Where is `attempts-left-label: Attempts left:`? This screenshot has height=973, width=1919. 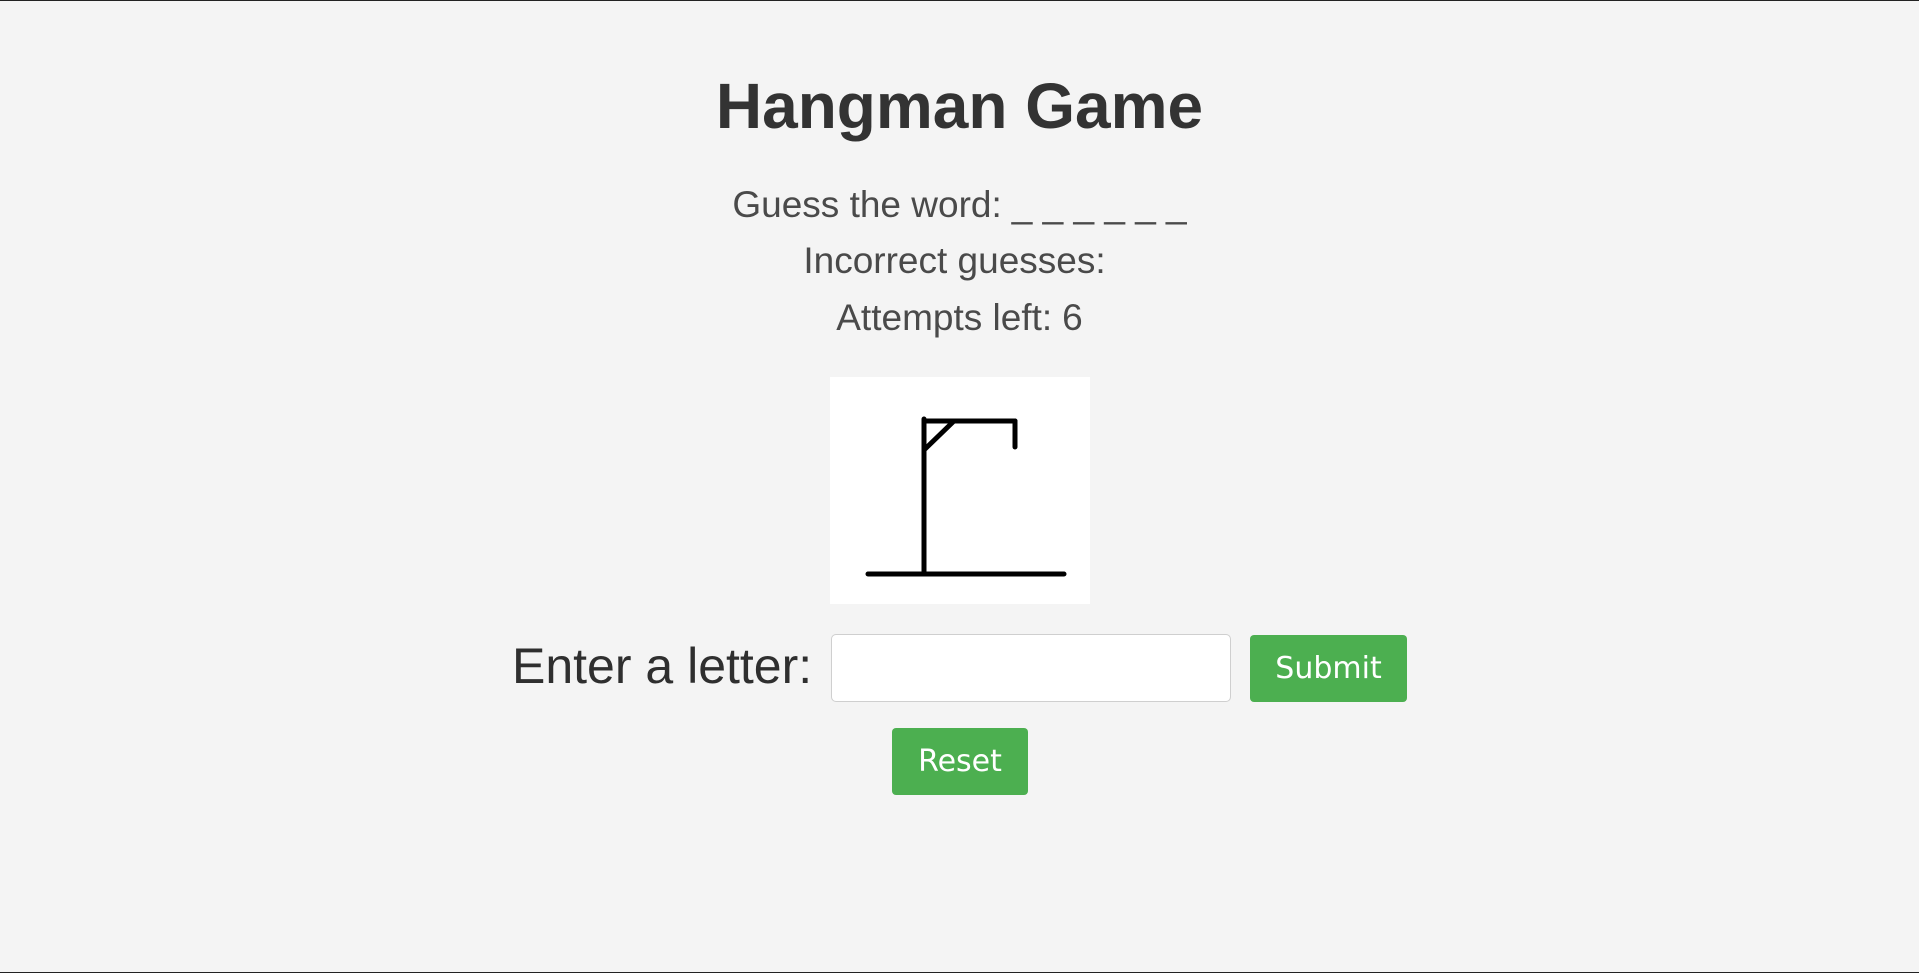 attempts-left-label: Attempts left: is located at coordinates (944, 317).